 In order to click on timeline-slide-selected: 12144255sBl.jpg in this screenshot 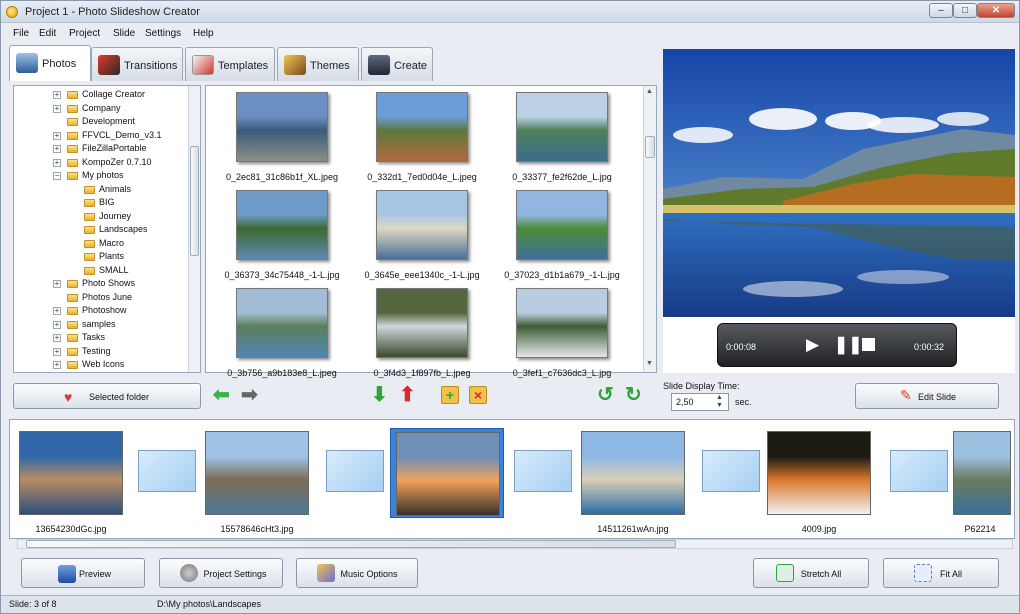, I will do `click(447, 481)`.